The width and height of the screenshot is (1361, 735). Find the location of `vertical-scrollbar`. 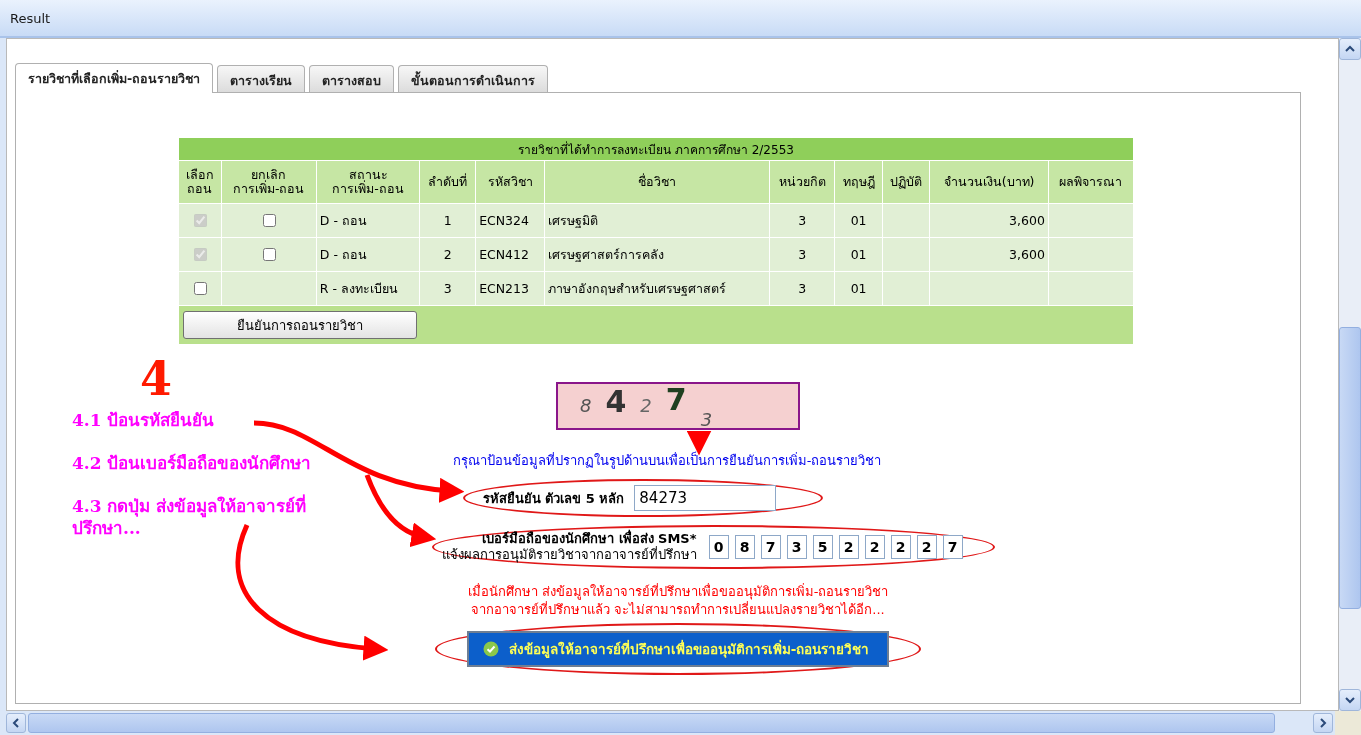

vertical-scrollbar is located at coordinates (1350, 374).